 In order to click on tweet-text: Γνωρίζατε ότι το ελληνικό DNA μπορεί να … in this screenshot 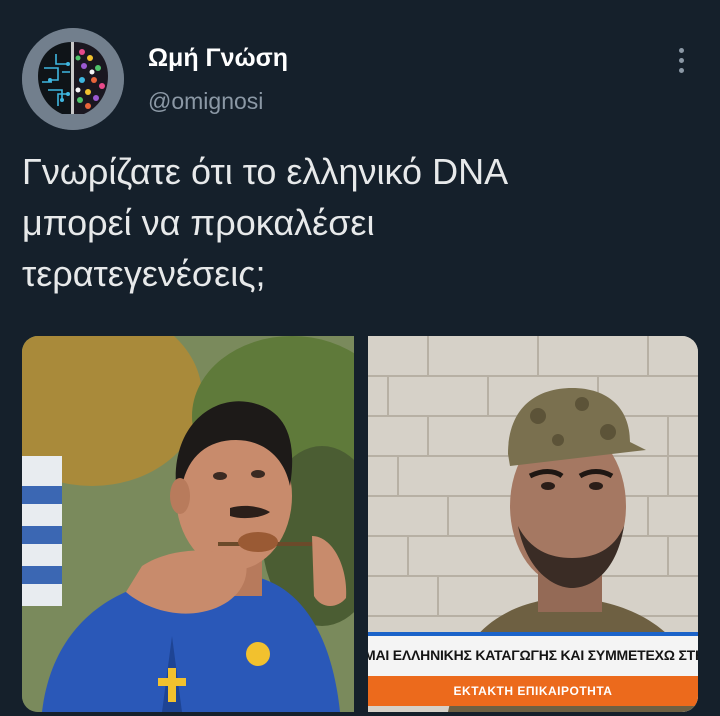, I will do `click(265, 222)`.